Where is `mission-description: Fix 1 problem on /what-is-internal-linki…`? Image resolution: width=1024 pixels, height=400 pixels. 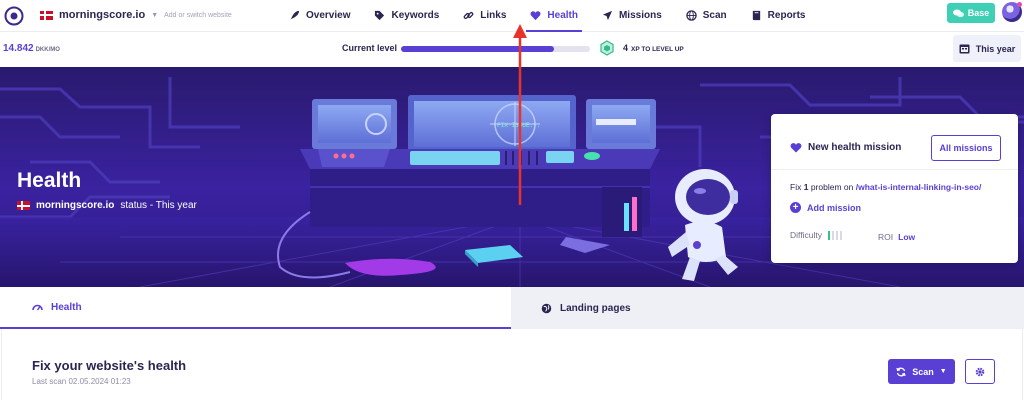 mission-description: Fix 1 problem on /what-is-internal-linki… is located at coordinates (885, 187).